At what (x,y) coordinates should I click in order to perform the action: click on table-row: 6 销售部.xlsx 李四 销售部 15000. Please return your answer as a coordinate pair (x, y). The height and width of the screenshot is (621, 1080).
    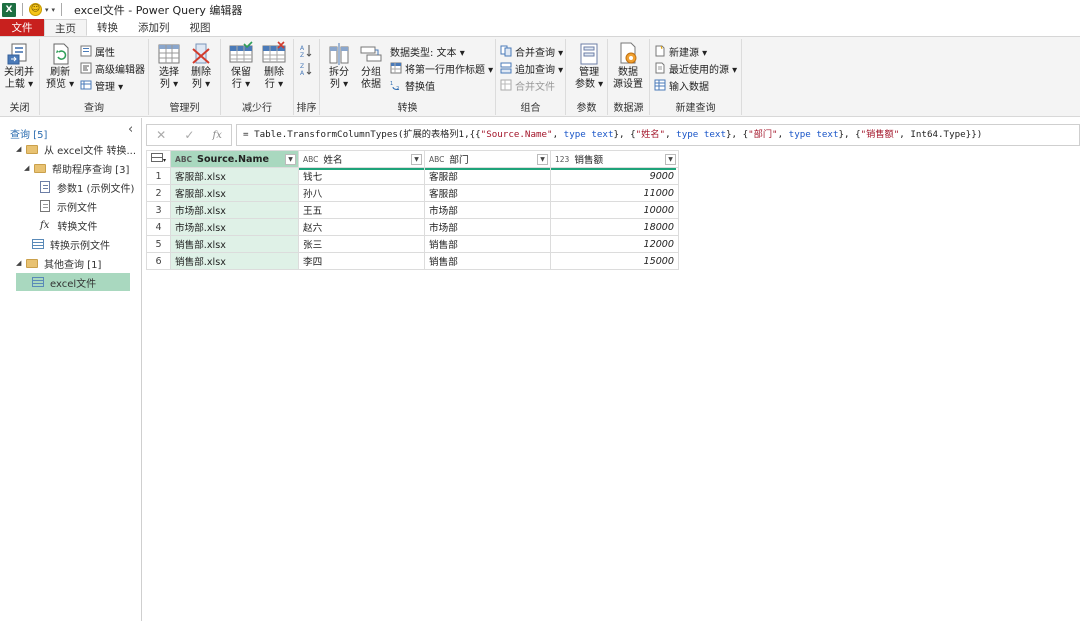
    Looking at the image, I should click on (412, 261).